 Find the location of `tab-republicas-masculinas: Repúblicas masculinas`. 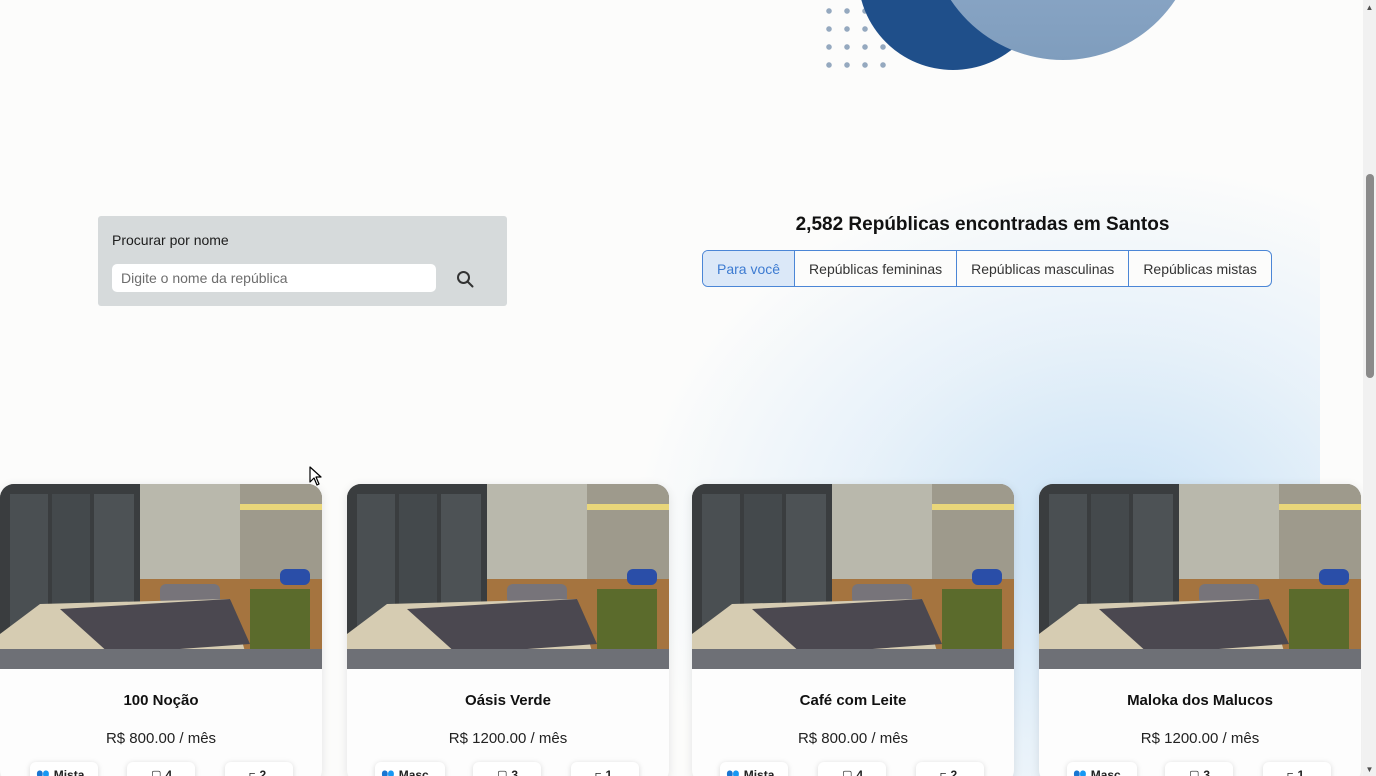

tab-republicas-masculinas: Repúblicas masculinas is located at coordinates (1043, 268).